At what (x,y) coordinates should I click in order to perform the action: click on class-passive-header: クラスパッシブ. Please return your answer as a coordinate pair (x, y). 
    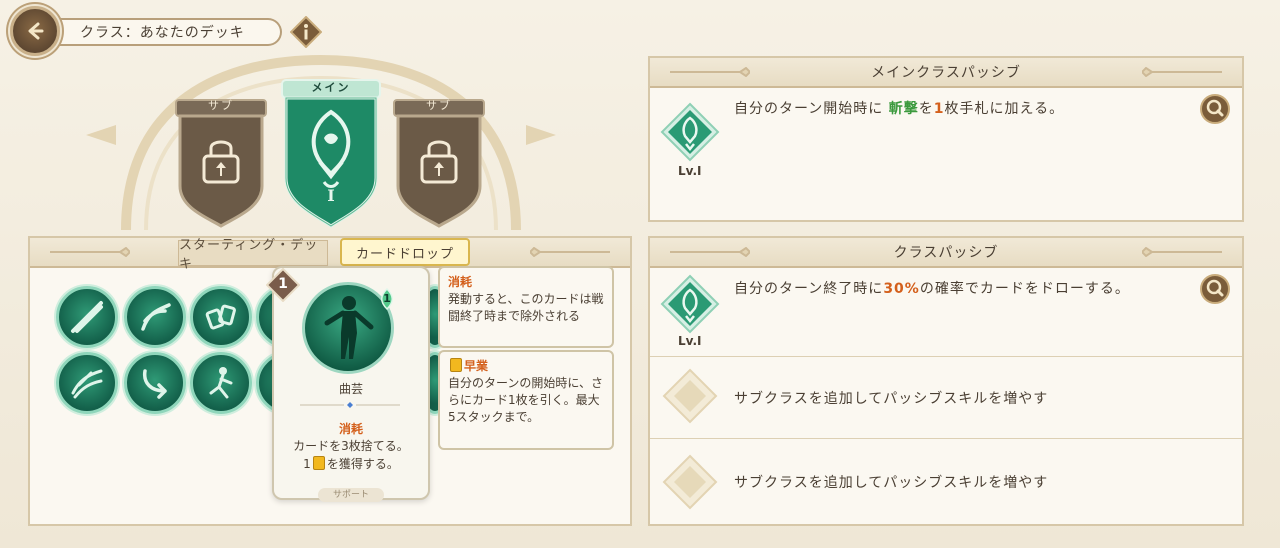
    Looking at the image, I should click on (946, 253).